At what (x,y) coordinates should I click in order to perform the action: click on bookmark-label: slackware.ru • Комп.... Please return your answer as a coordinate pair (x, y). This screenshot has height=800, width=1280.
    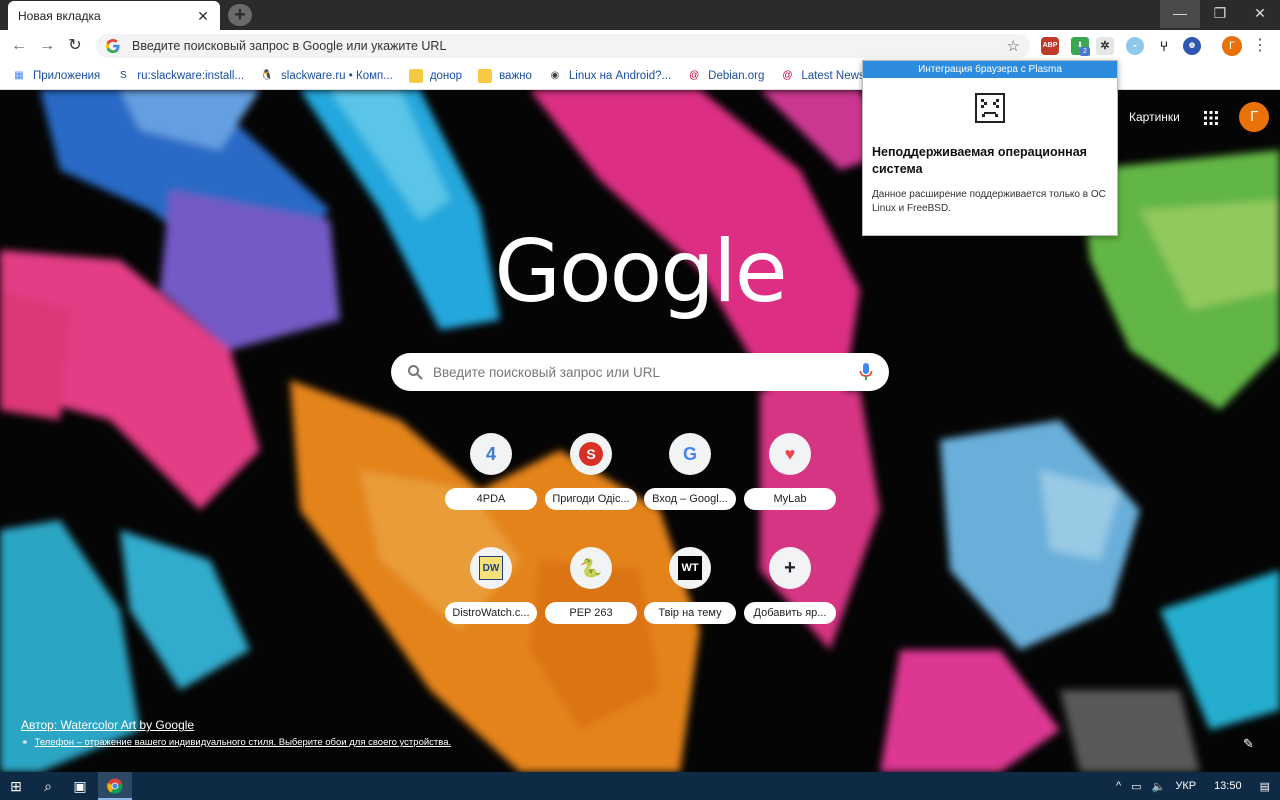
    Looking at the image, I should click on (337, 75).